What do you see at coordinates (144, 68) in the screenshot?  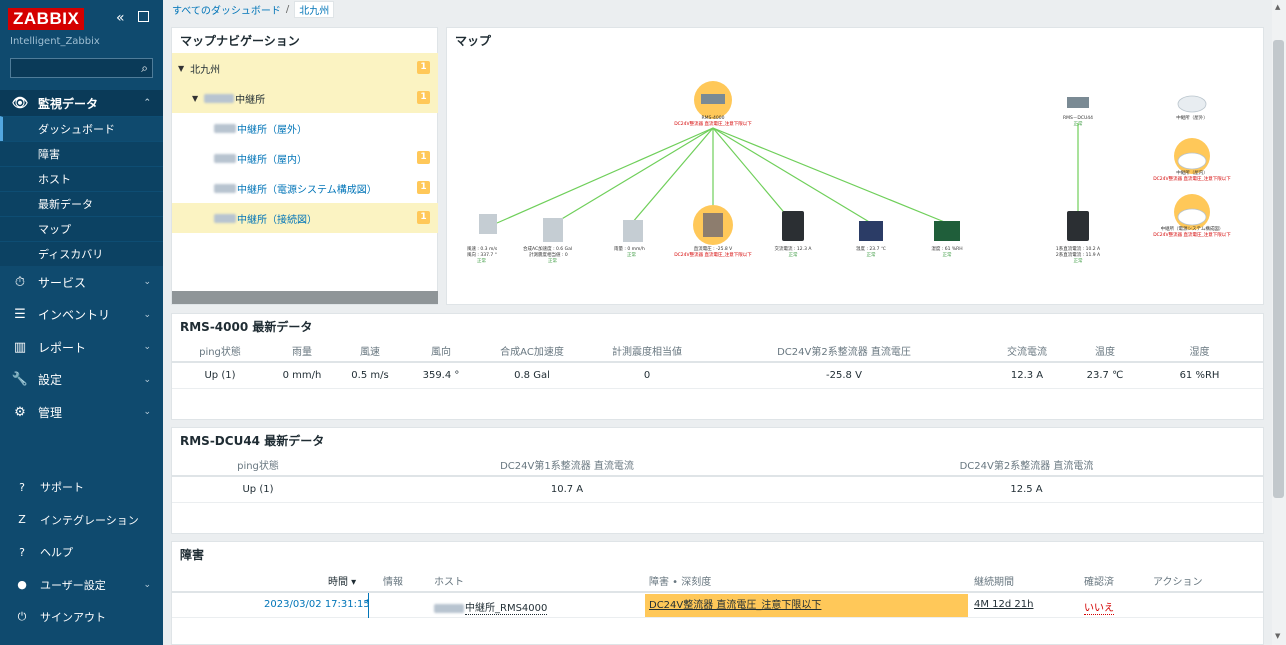 I see `search-icon: ⌕` at bounding box center [144, 68].